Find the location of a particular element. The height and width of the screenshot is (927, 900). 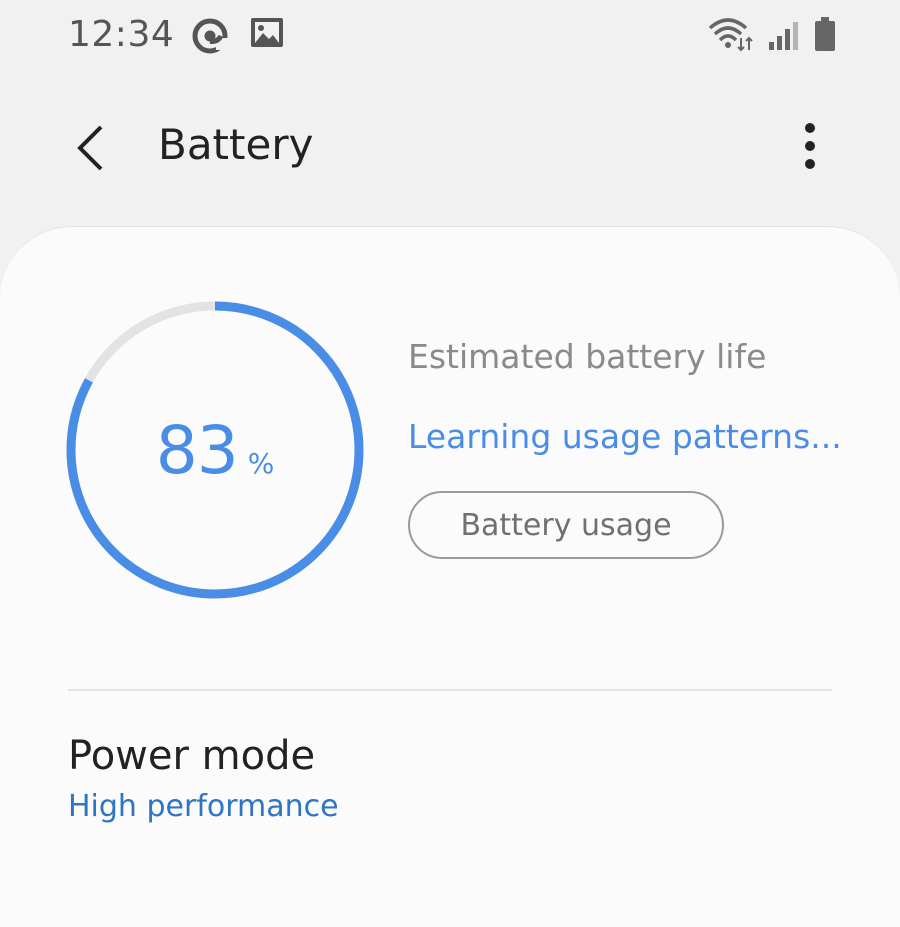

power-mode-title: Power mode is located at coordinates (192, 756).